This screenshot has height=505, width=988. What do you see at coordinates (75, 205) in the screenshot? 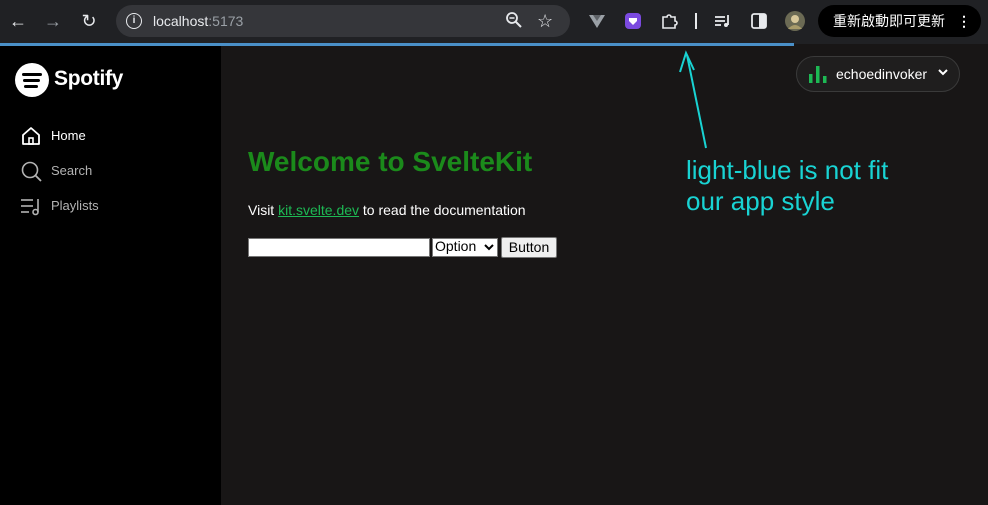
I see `sidebar-item-label: Playlists` at bounding box center [75, 205].